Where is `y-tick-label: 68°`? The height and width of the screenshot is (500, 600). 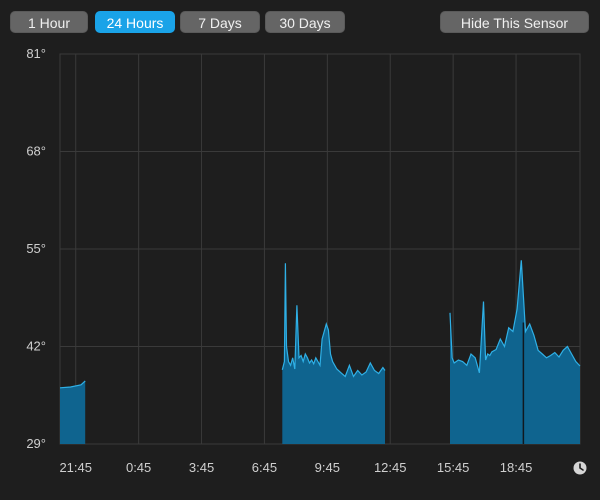 y-tick-label: 68° is located at coordinates (36, 151).